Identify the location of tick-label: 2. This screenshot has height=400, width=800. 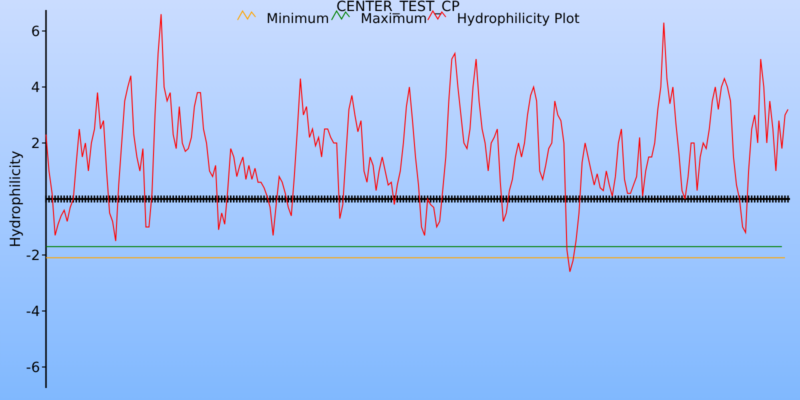
(35, 144).